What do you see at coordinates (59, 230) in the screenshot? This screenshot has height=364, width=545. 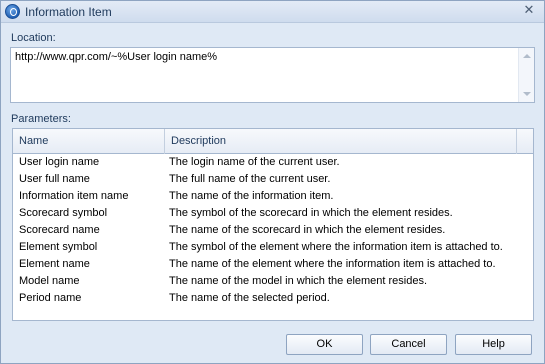 I see `parameter-name: Scorecard name` at bounding box center [59, 230].